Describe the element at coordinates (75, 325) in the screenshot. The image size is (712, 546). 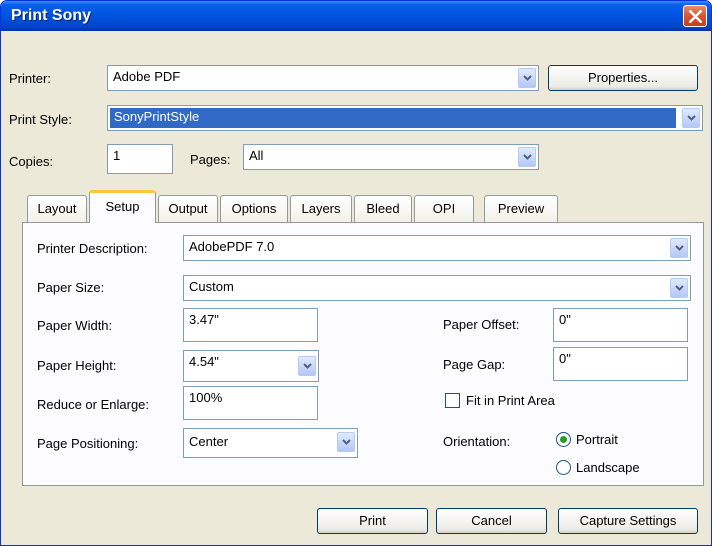
I see `paper-width-label: Paper Width:` at that location.